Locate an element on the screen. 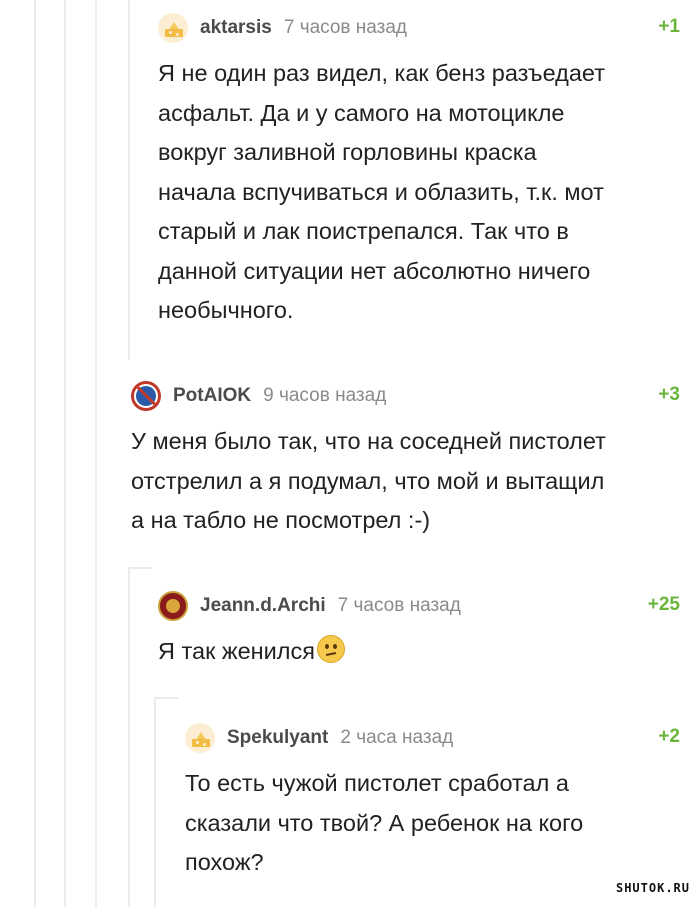 This screenshot has height=907, width=700. comment-line: старый и лак поистрепался. Так что в is located at coordinates (363, 231).